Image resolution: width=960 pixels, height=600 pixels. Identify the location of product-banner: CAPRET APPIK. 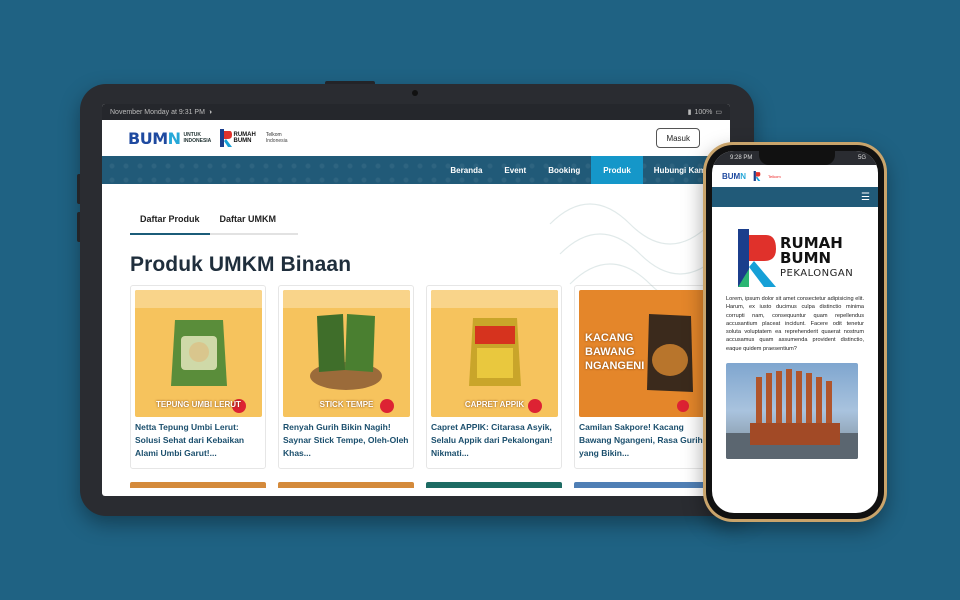
(494, 404).